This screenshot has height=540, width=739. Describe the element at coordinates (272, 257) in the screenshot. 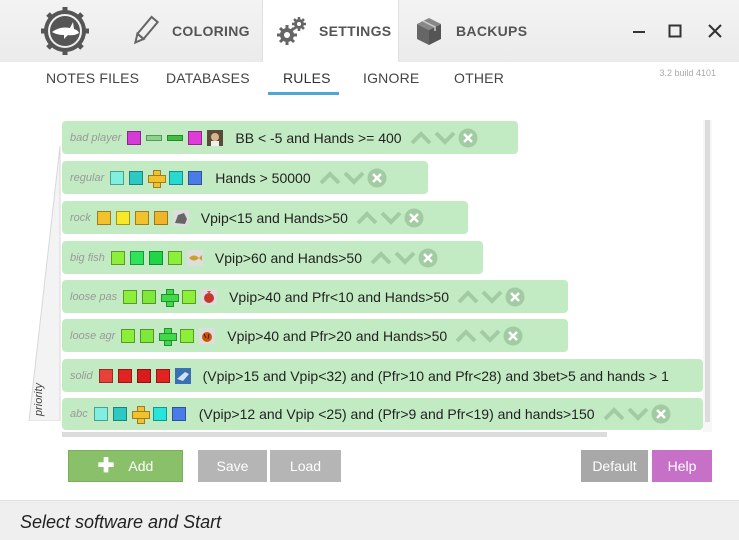

I see `rule-row: big fish Vpip>60 and Hands>50` at that location.